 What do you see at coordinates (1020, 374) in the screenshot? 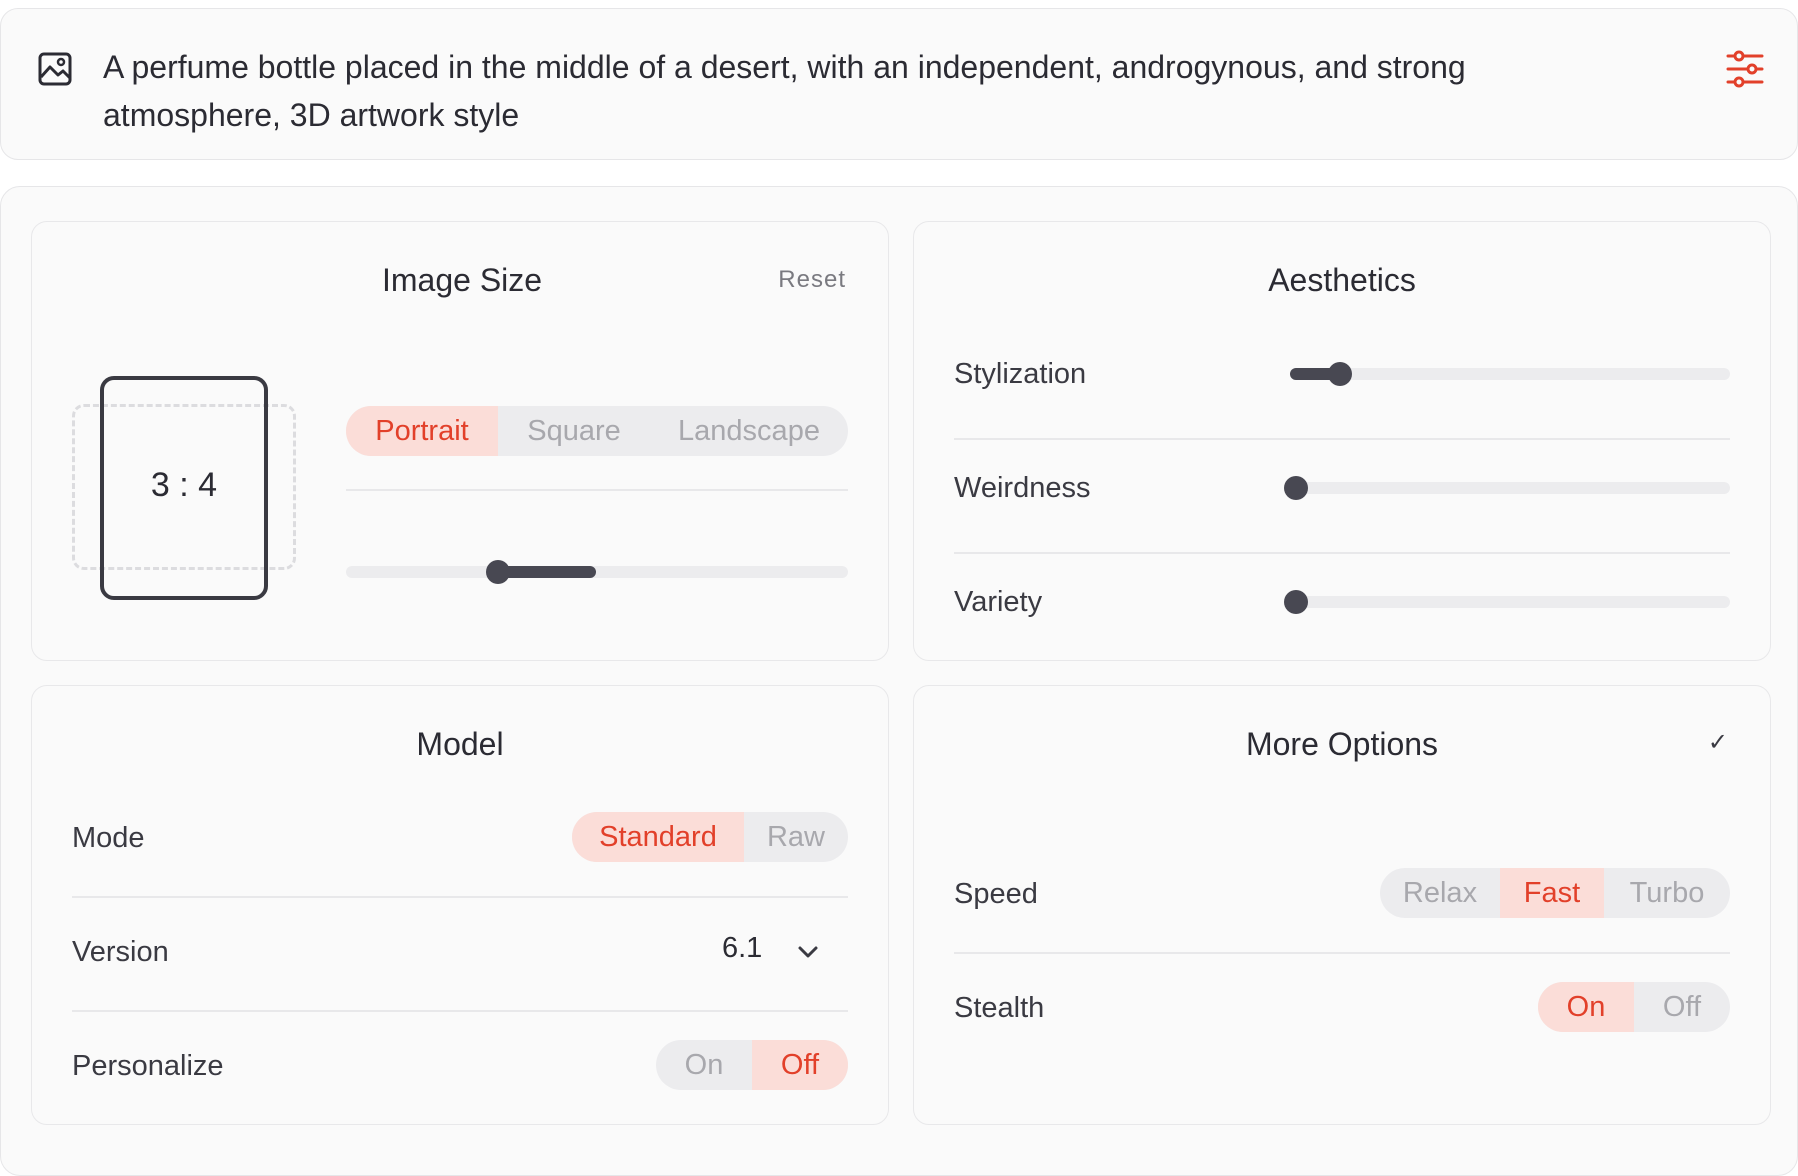
I see `stylization-label: Stylization` at bounding box center [1020, 374].